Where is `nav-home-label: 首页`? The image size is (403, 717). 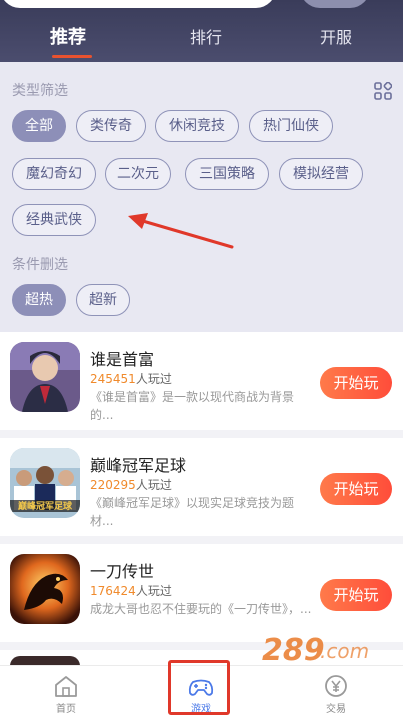
nav-home-label: 首页 is located at coordinates (66, 709).